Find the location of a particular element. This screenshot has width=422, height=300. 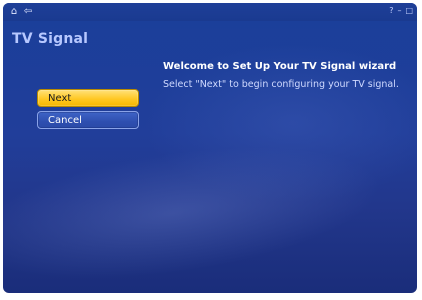

wizard-heading: Welcome to Set Up Your TV Signal wizard is located at coordinates (280, 66).